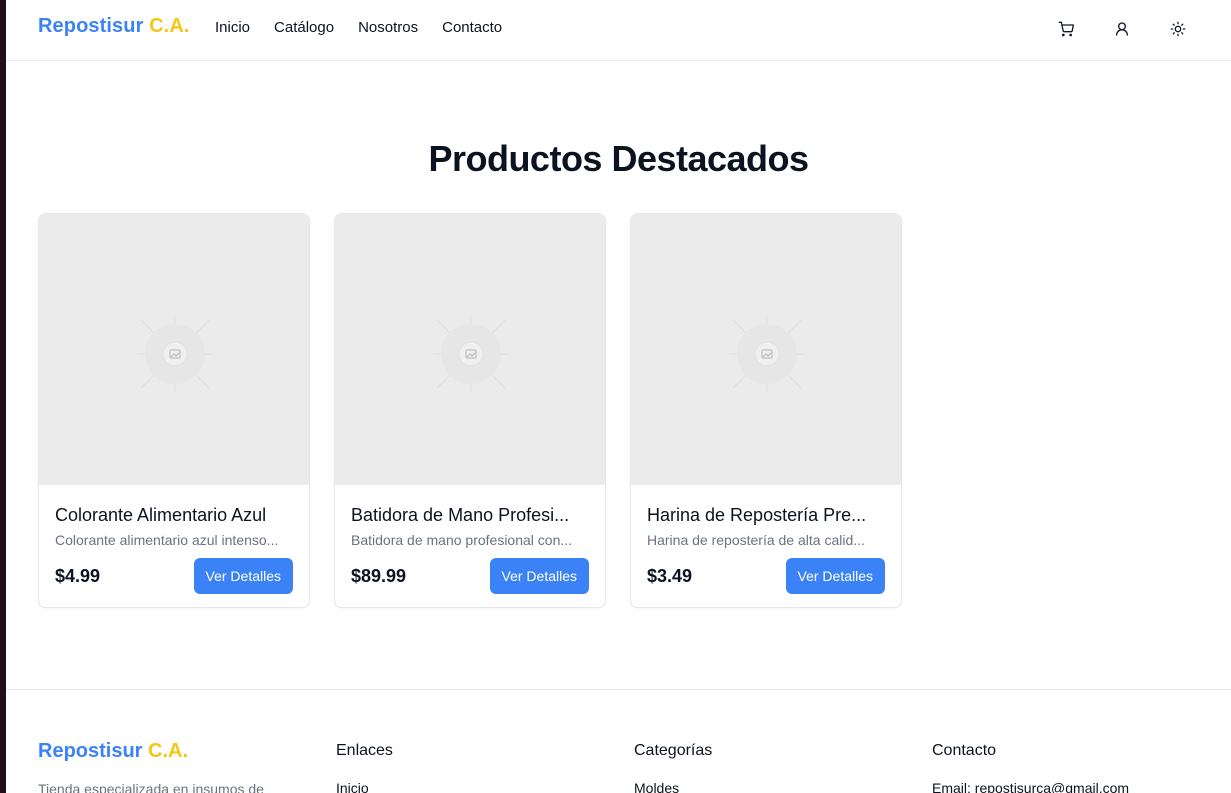 Image resolution: width=1231 pixels, height=793 pixels. I want to click on footer-logo: Repostisur C.A., so click(151, 751).